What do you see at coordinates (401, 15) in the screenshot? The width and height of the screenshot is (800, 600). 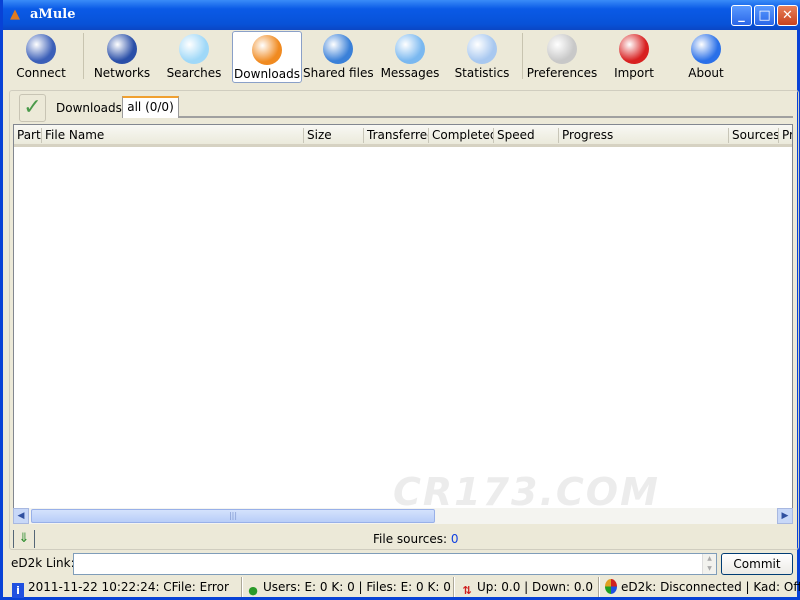 I see `title-bar: ▲ aMule _ □ ✕` at bounding box center [401, 15].